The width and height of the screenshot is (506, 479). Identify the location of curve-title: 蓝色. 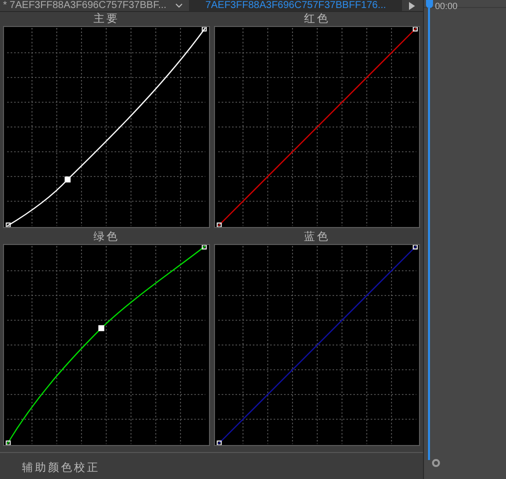
(316, 237).